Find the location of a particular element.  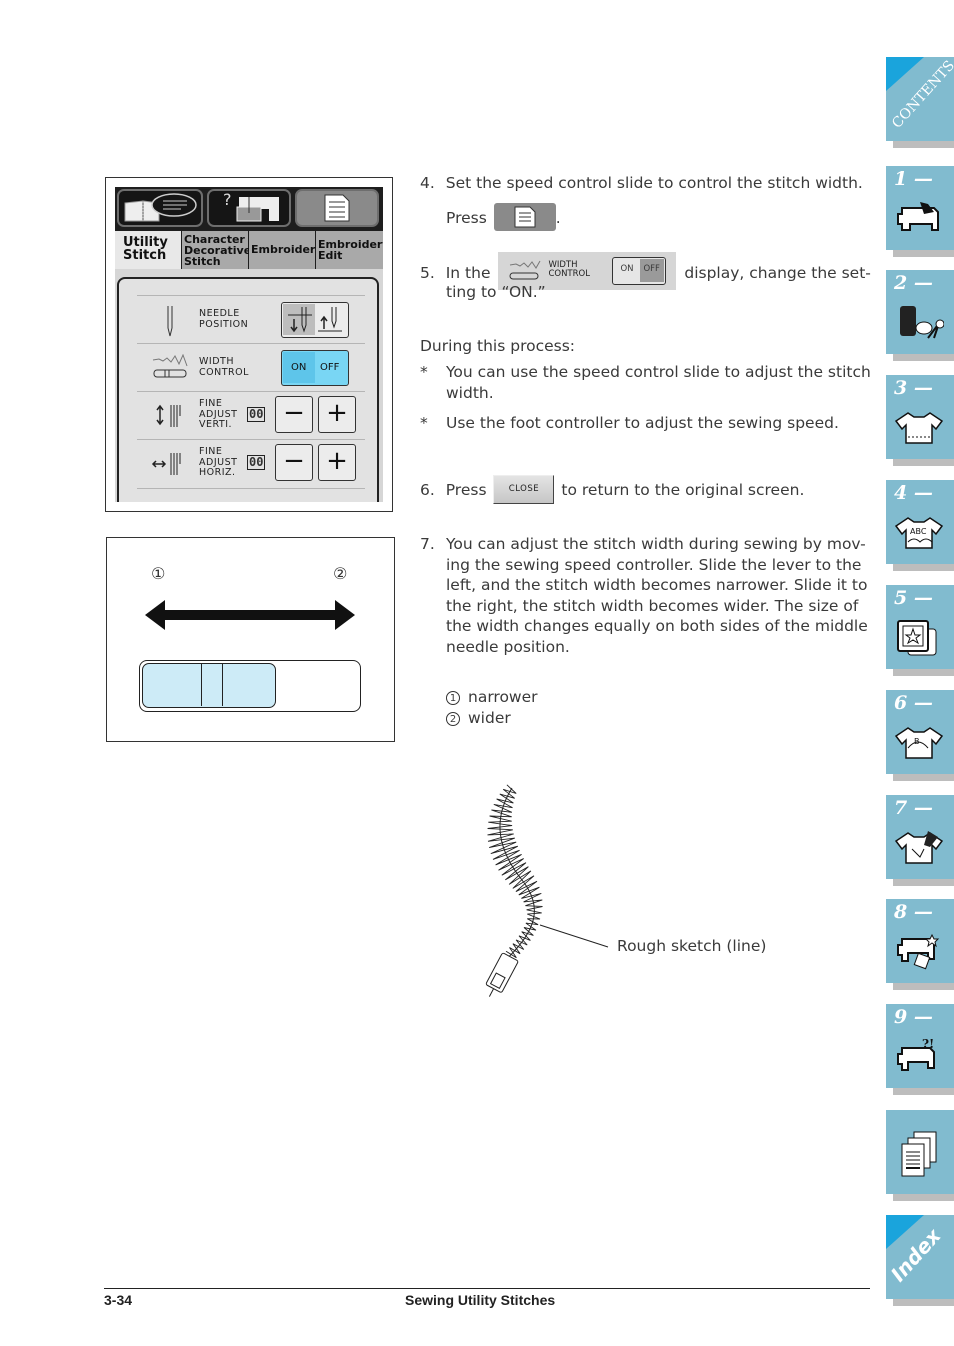

sidebar-chapter-3-tab: 3 — is located at coordinates (920, 417).